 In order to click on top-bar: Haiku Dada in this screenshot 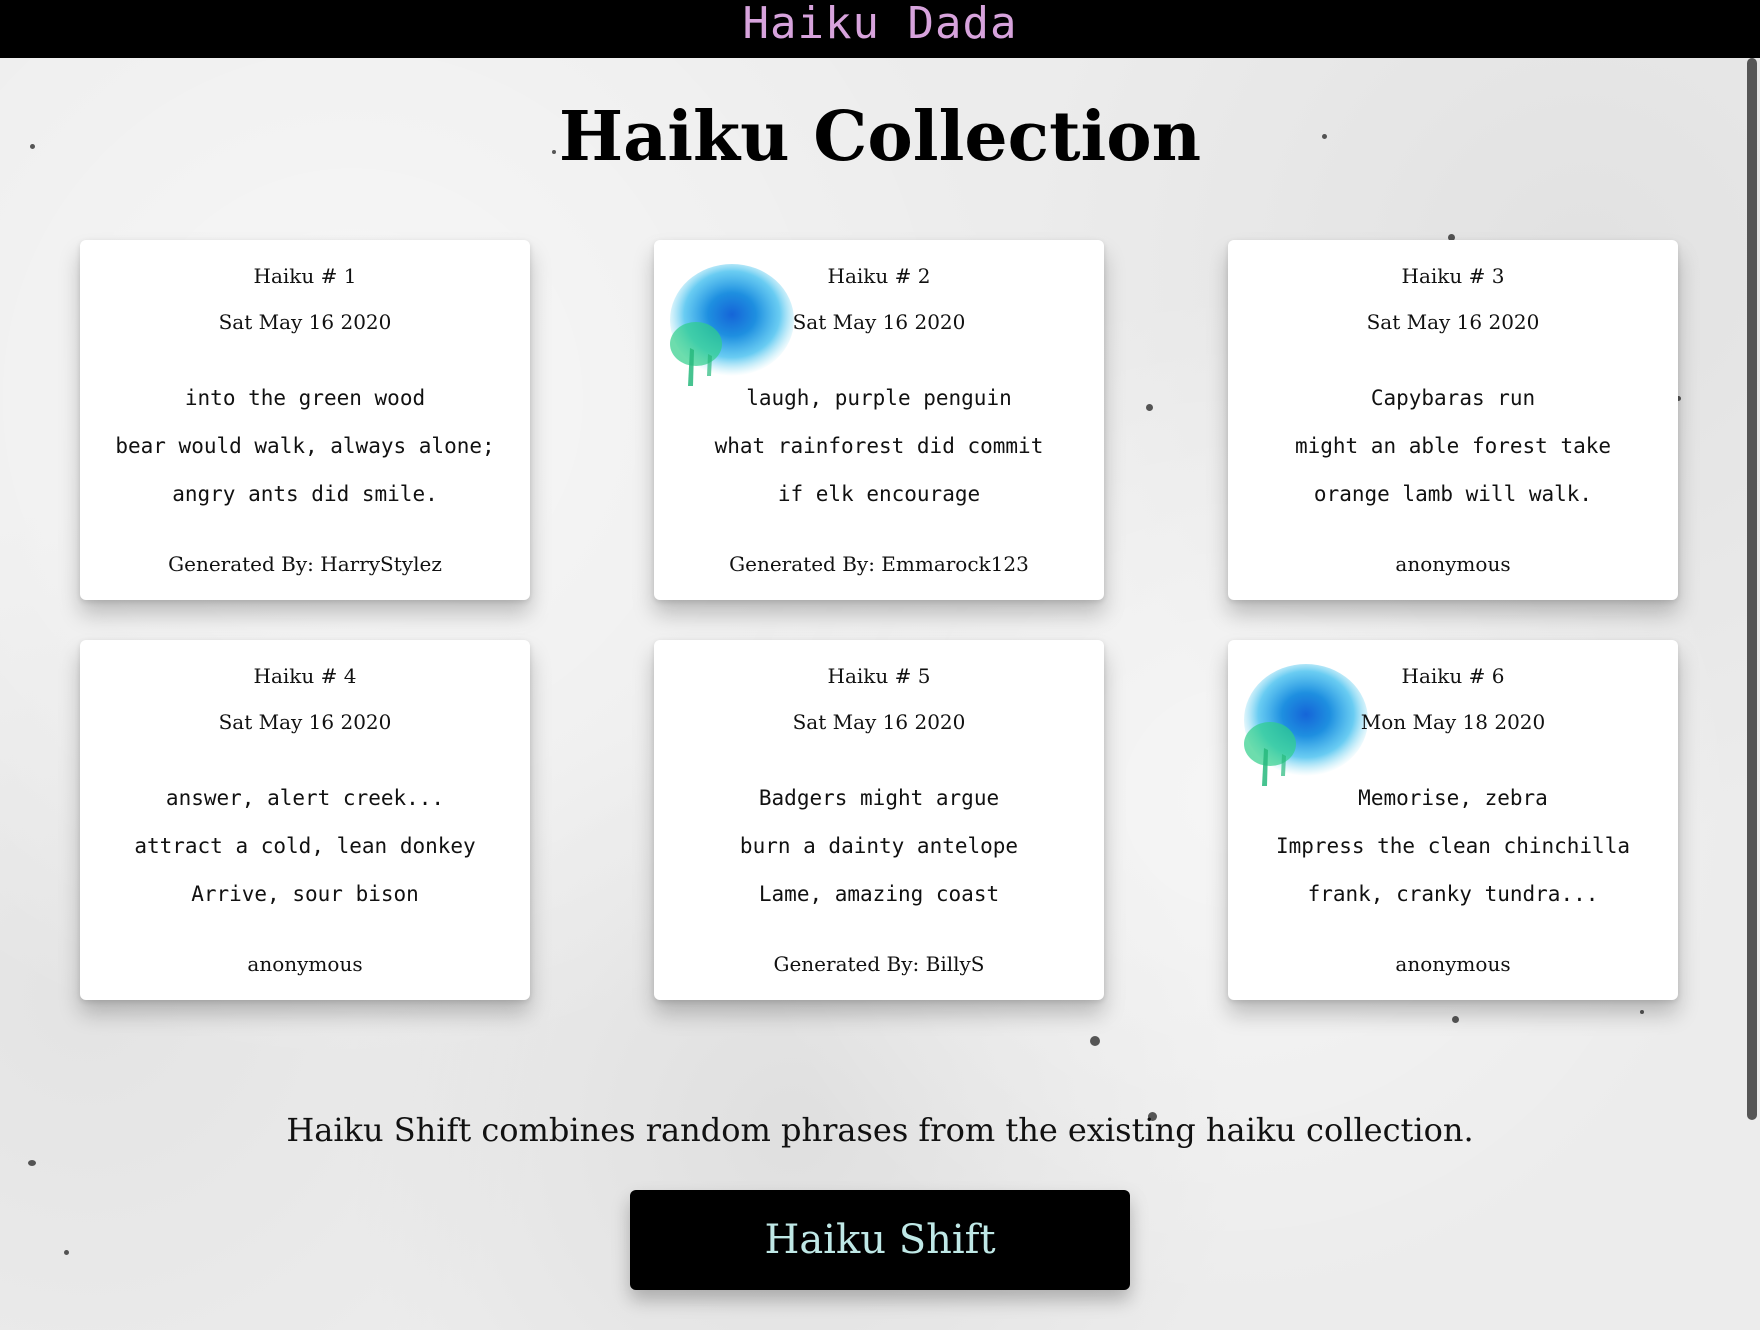, I will do `click(880, 29)`.